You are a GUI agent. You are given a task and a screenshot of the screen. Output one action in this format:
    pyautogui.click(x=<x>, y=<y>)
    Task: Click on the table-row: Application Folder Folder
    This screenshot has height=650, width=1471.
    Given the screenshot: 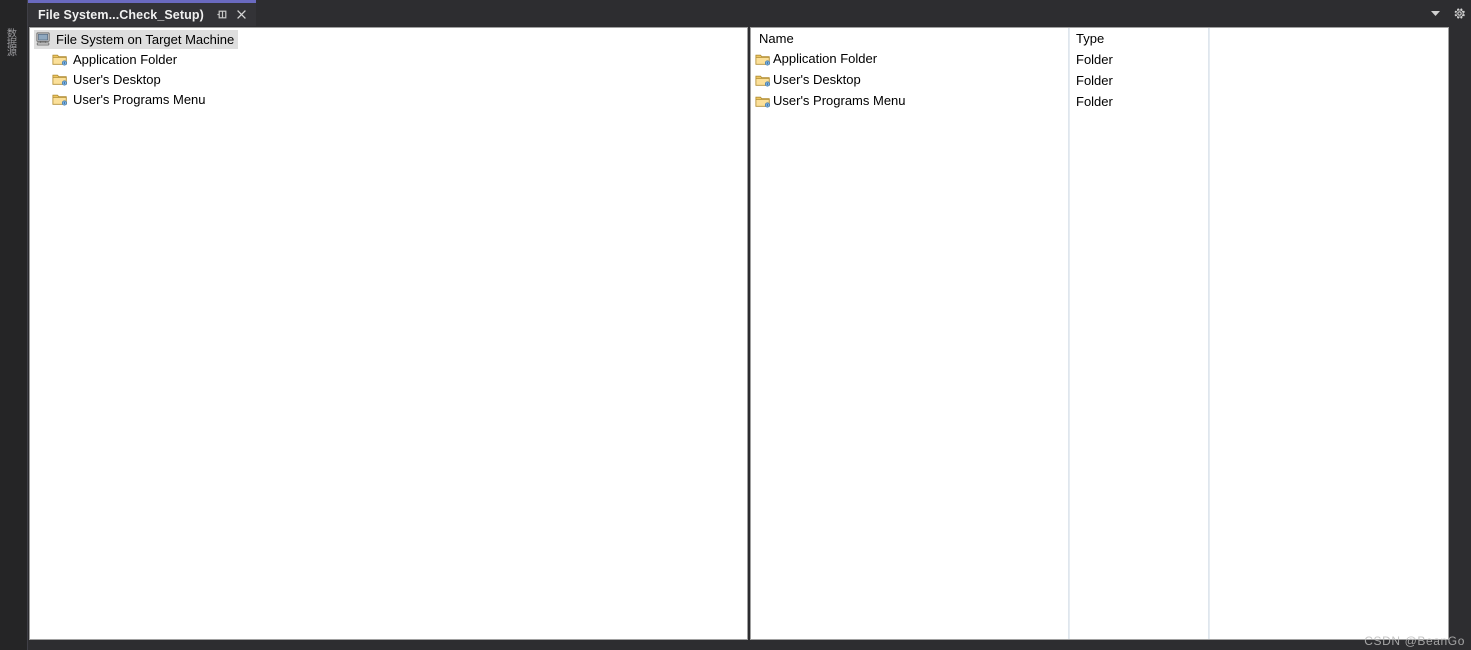 What is the action you would take?
    pyautogui.click(x=1099, y=60)
    